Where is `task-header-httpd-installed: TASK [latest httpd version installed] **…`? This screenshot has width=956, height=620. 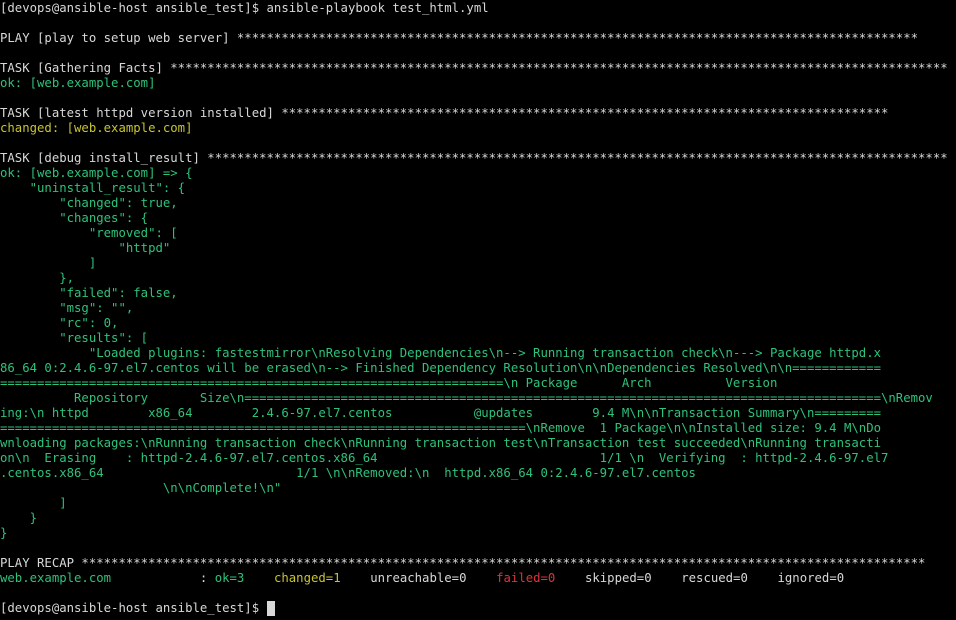
task-header-httpd-installed: TASK [latest httpd version installed] **… is located at coordinates (444, 113).